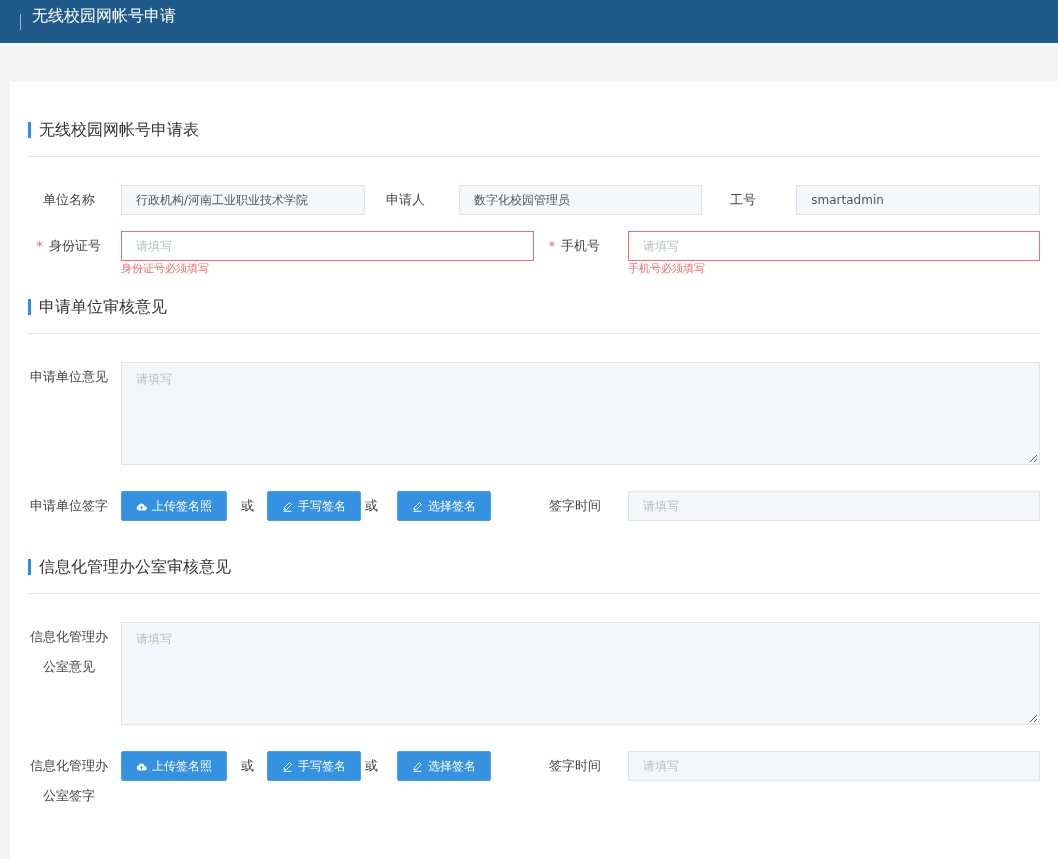  I want to click on field-label: 单位名称, so click(68, 199).